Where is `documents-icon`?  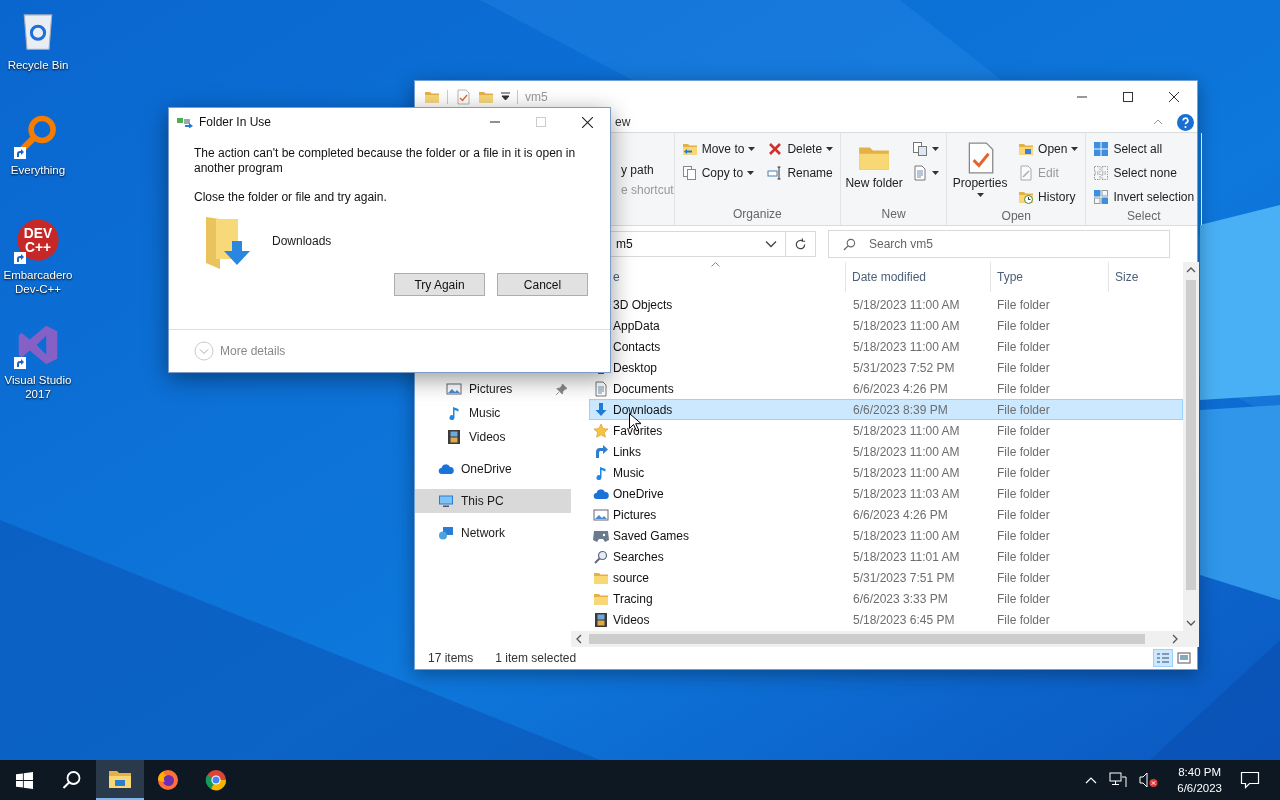 documents-icon is located at coordinates (920, 149).